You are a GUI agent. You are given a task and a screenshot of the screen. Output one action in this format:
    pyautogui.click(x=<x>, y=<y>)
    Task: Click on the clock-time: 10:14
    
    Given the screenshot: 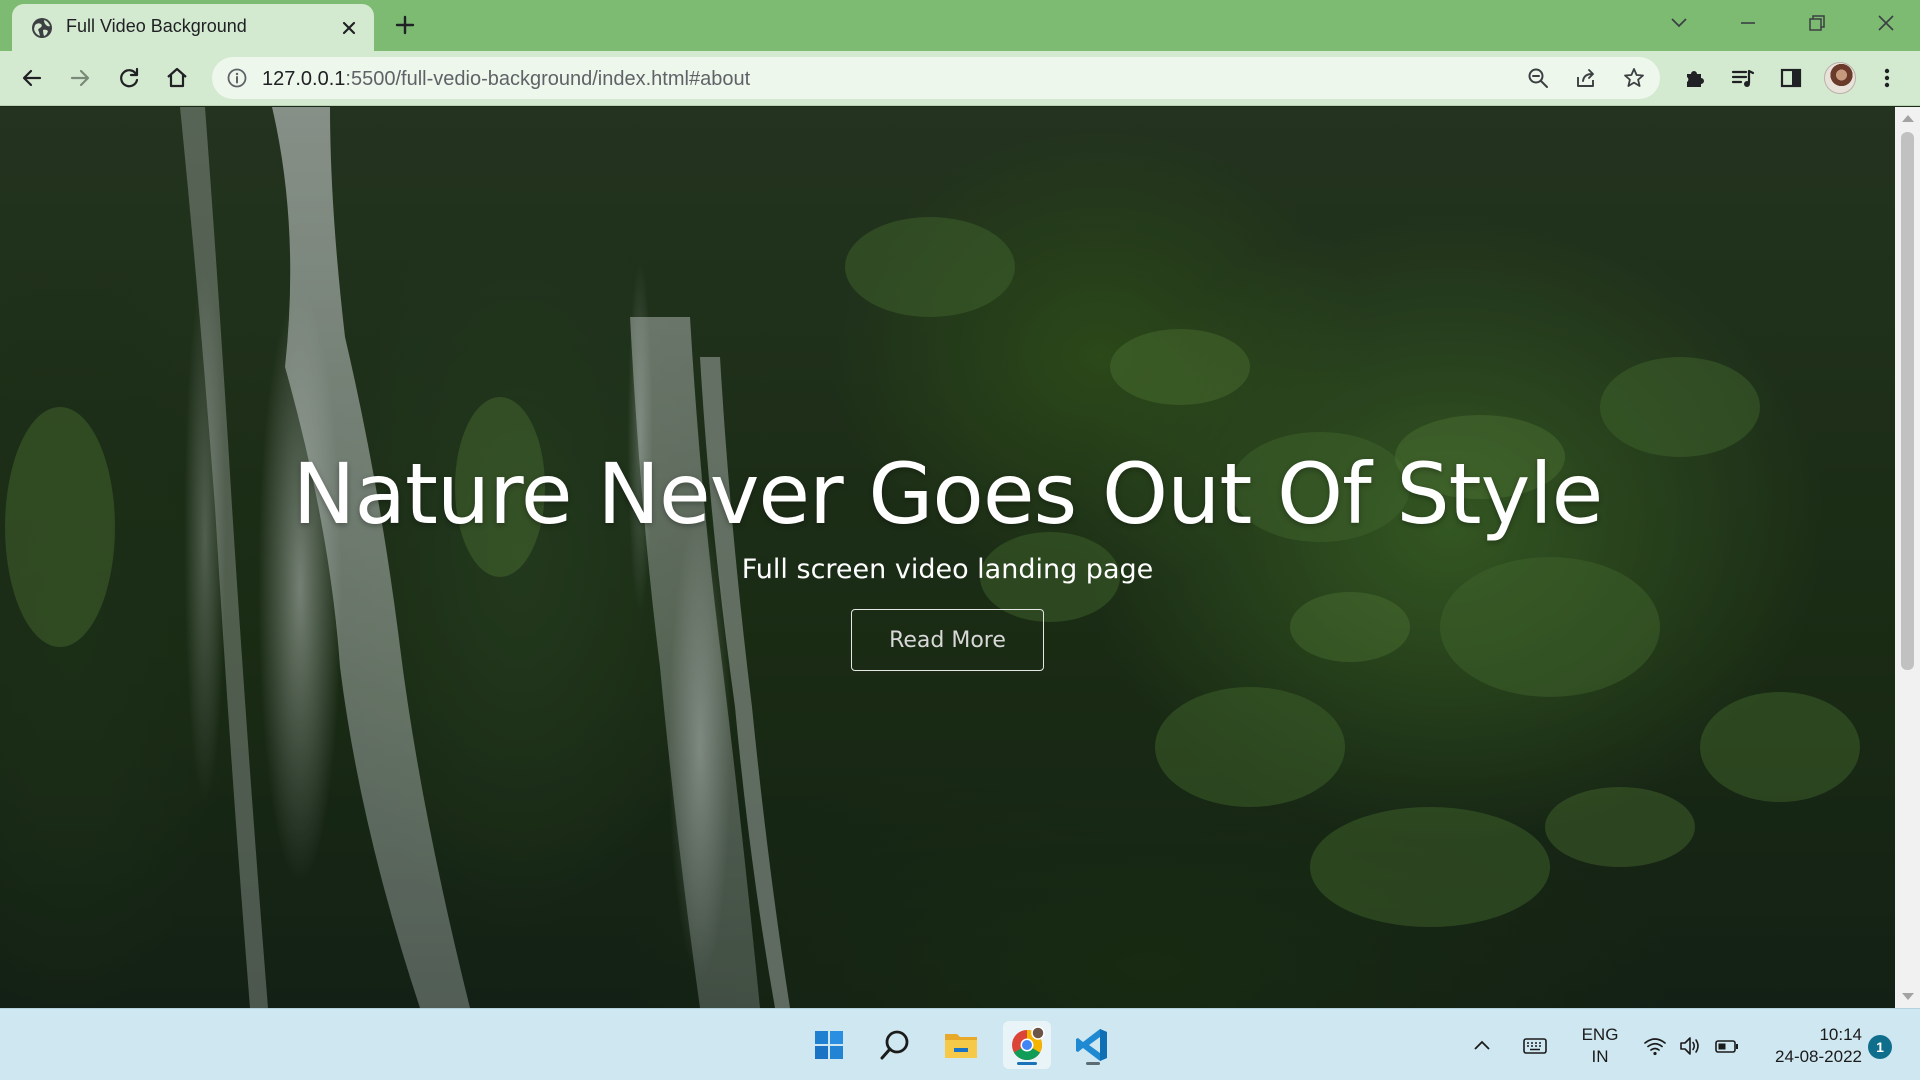 What is the action you would take?
    pyautogui.click(x=1840, y=1034)
    